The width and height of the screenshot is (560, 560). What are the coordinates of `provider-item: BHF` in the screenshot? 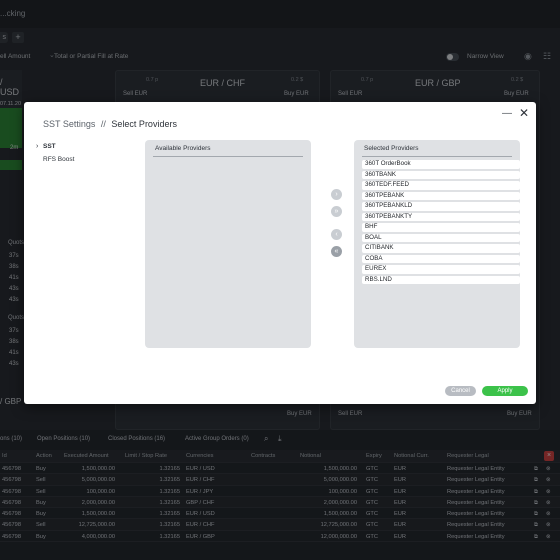 It's located at (441, 227).